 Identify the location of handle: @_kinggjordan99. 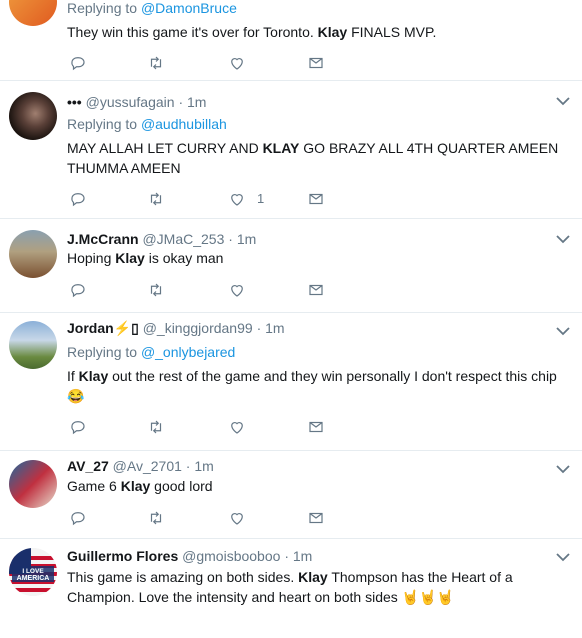
(198, 328).